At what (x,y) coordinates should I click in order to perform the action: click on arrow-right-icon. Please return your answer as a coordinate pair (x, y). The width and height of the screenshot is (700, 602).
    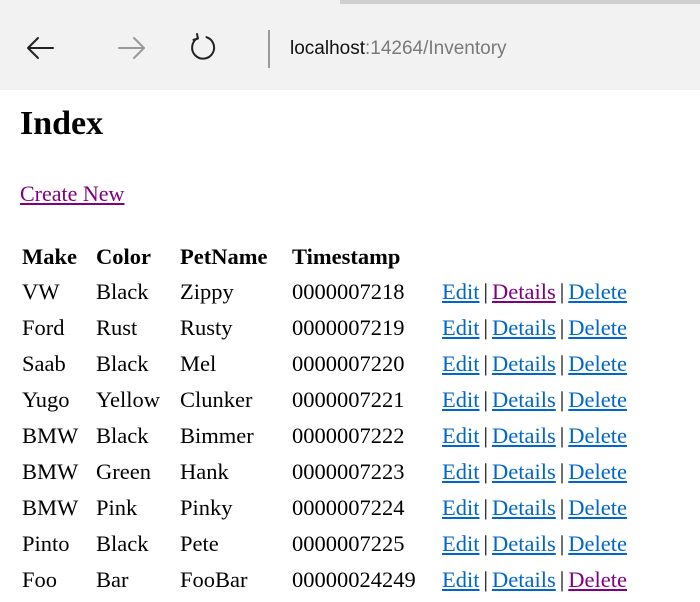
    Looking at the image, I should click on (132, 48).